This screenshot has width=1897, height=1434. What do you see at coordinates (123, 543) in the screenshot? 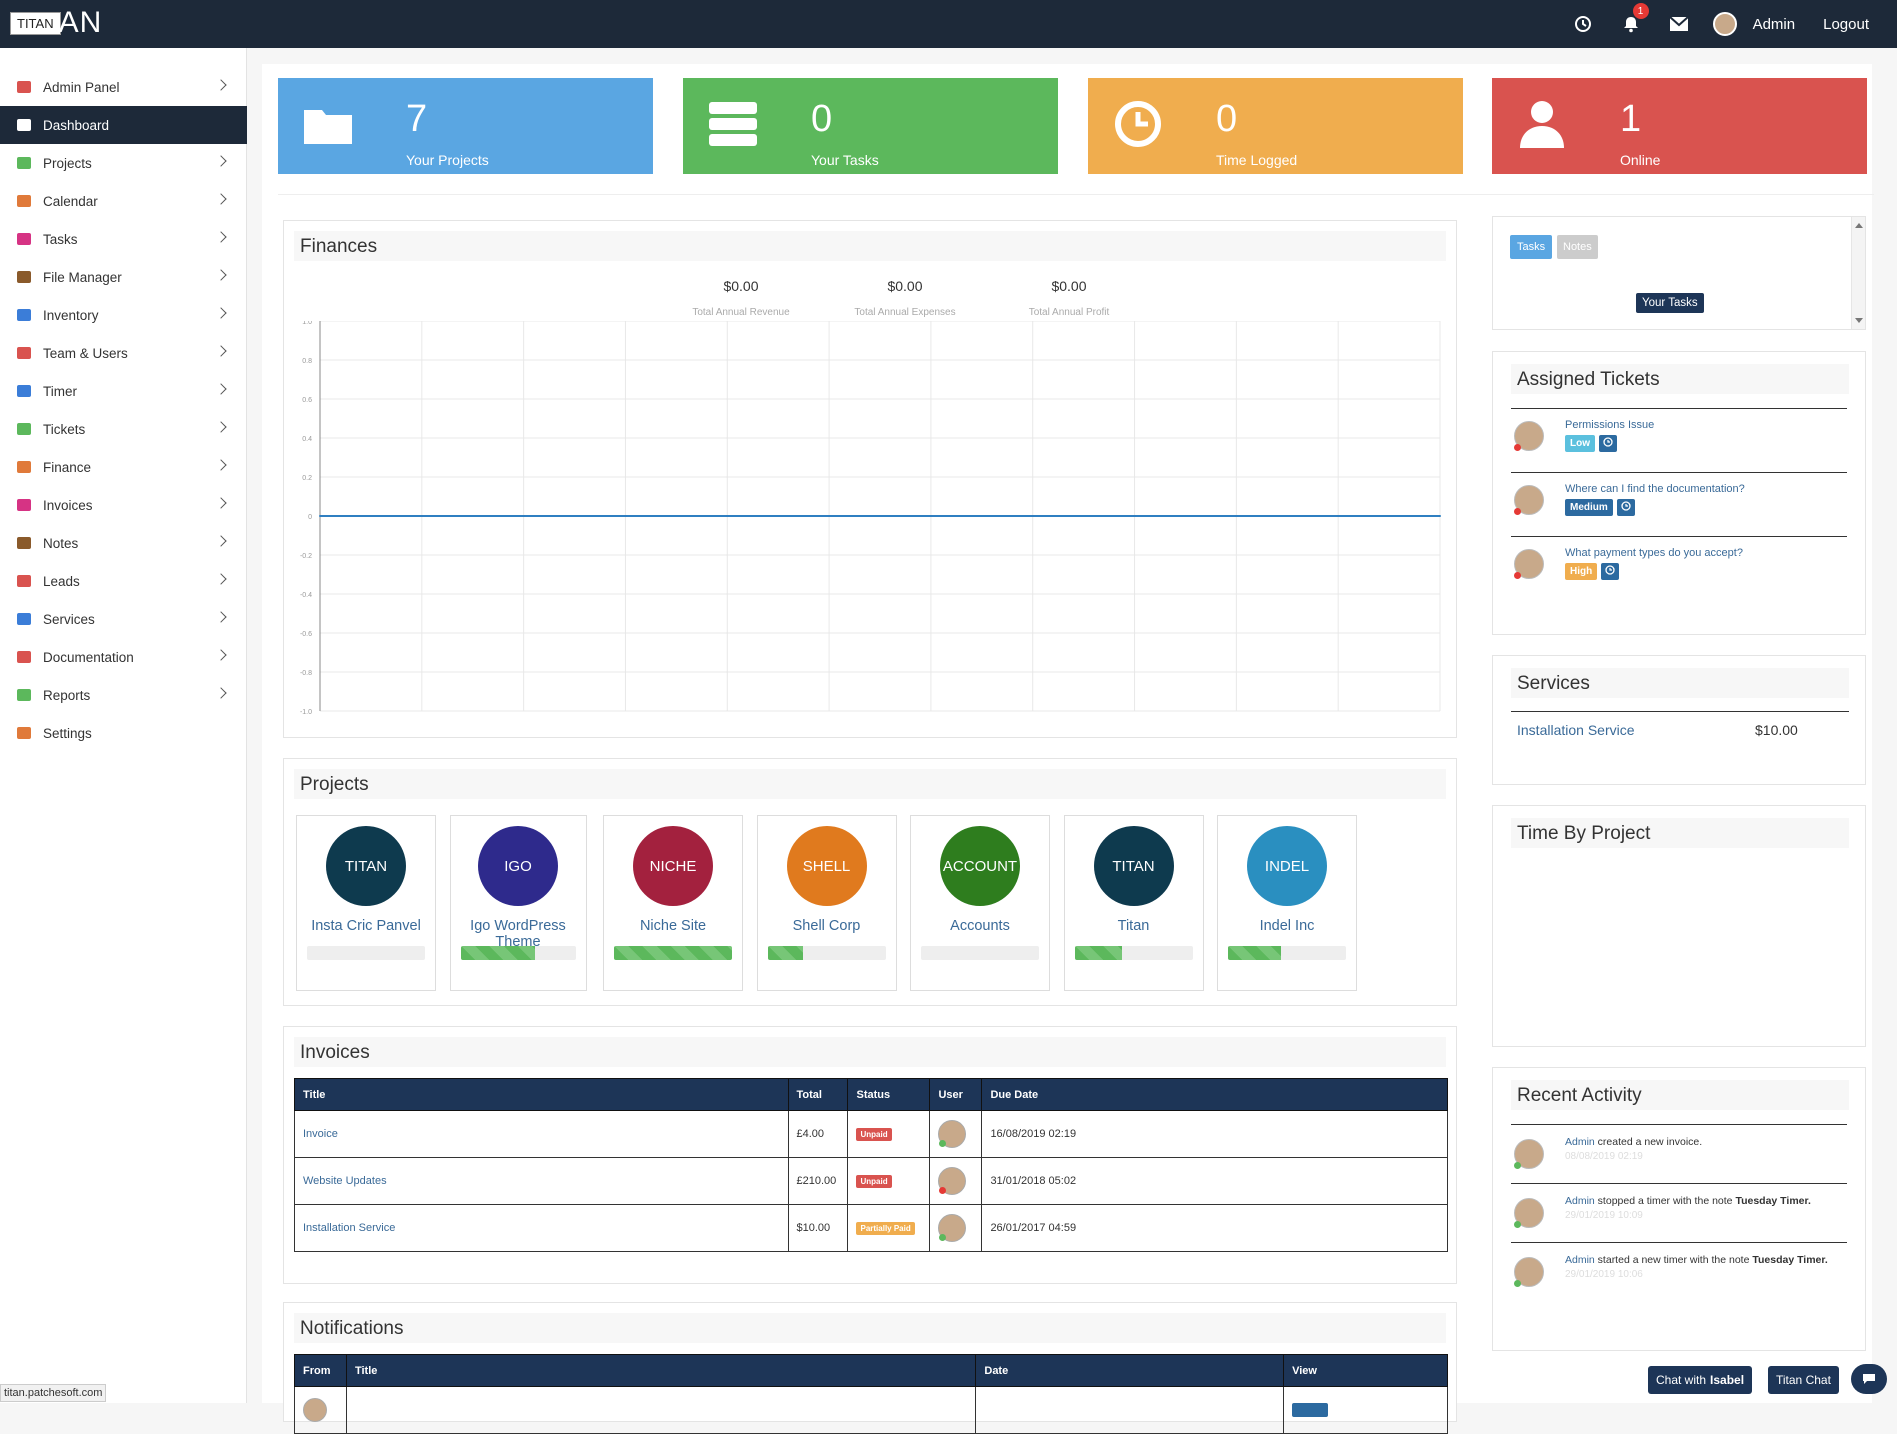
I see `sidebar-item-notes: Notes` at bounding box center [123, 543].